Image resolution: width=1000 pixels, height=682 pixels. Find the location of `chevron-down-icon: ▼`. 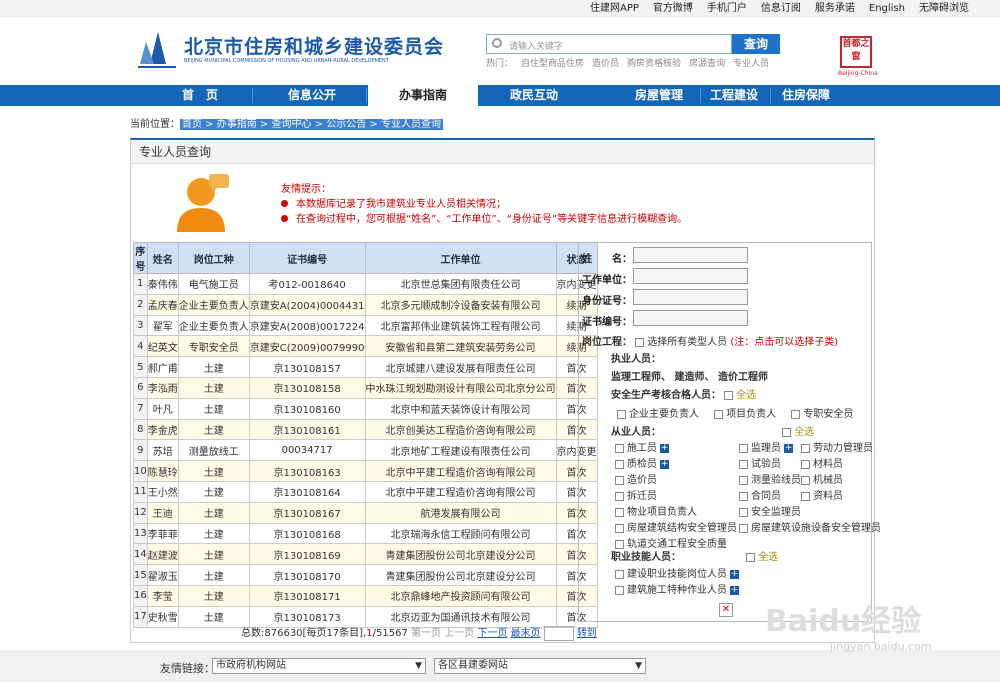

chevron-down-icon: ▼ is located at coordinates (638, 666).